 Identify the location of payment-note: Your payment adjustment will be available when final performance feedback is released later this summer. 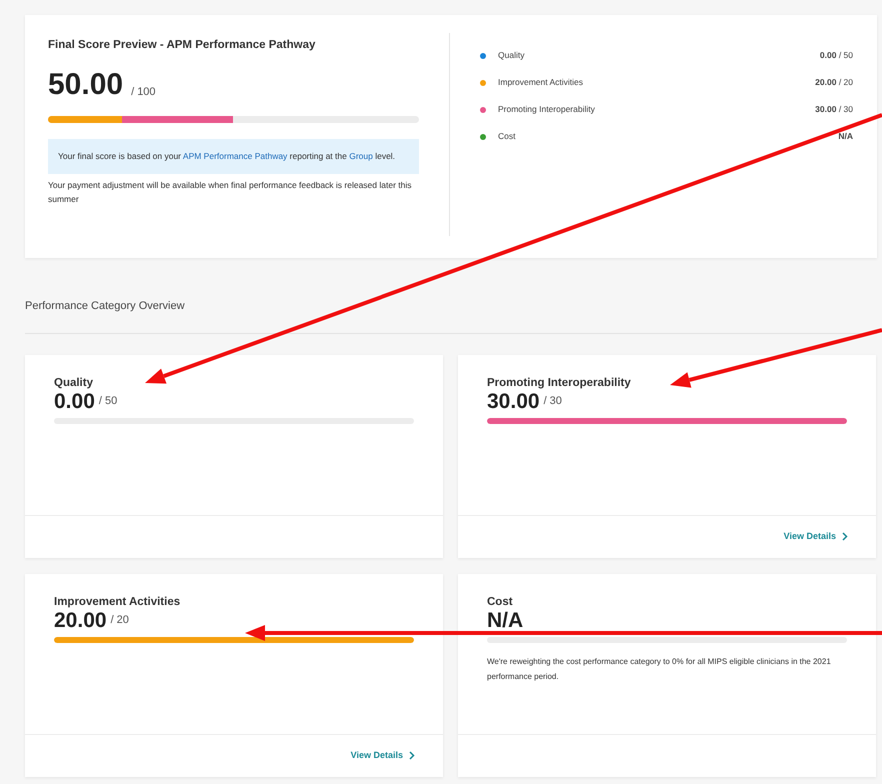
(230, 192).